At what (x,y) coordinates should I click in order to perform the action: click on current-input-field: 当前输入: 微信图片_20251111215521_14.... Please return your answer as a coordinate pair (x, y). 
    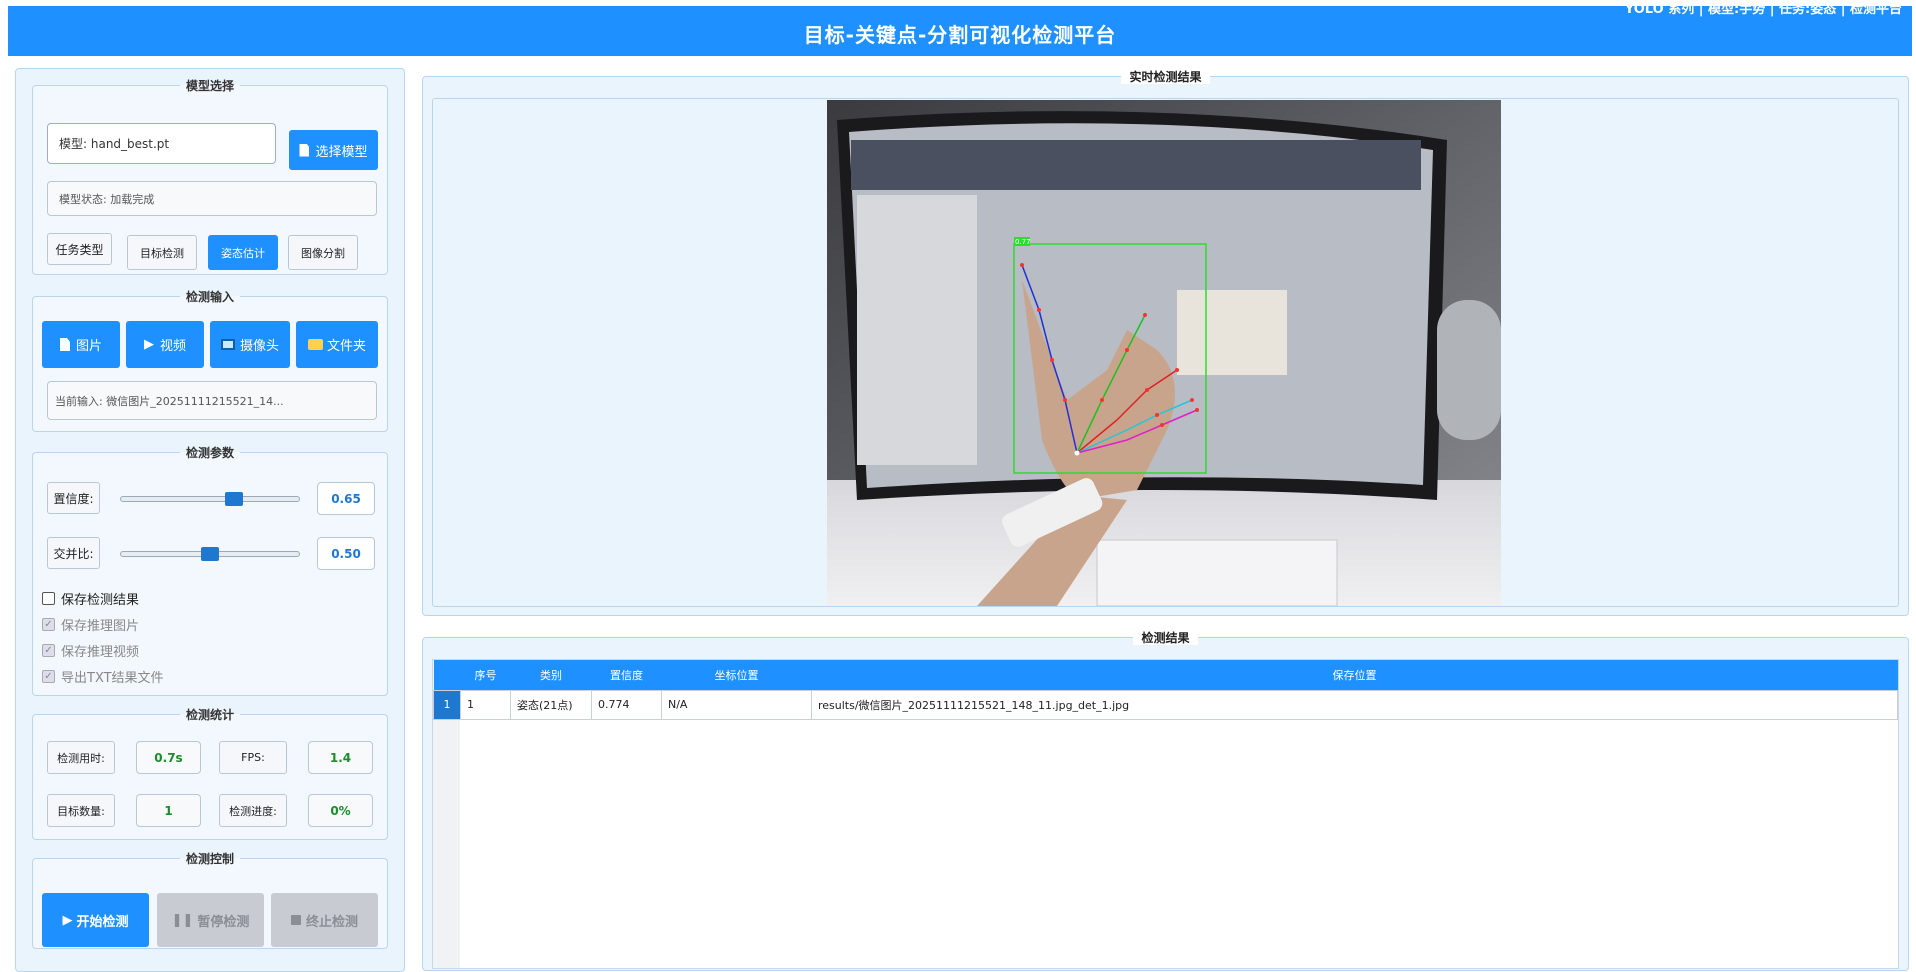
    Looking at the image, I should click on (212, 400).